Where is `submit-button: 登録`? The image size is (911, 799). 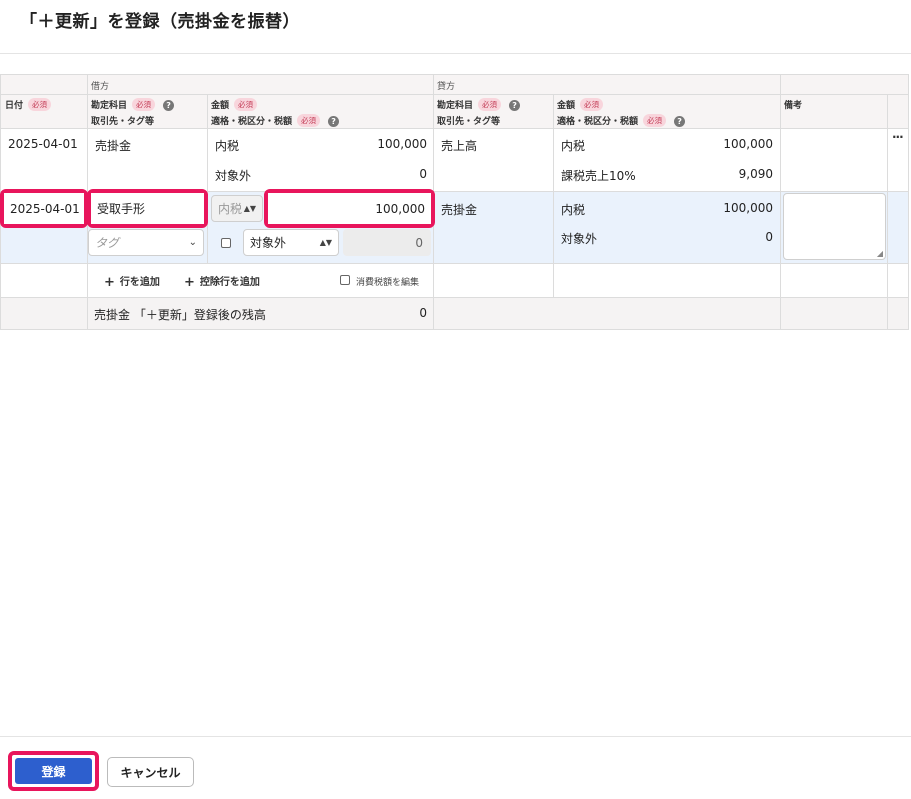
submit-button: 登録 is located at coordinates (53, 771).